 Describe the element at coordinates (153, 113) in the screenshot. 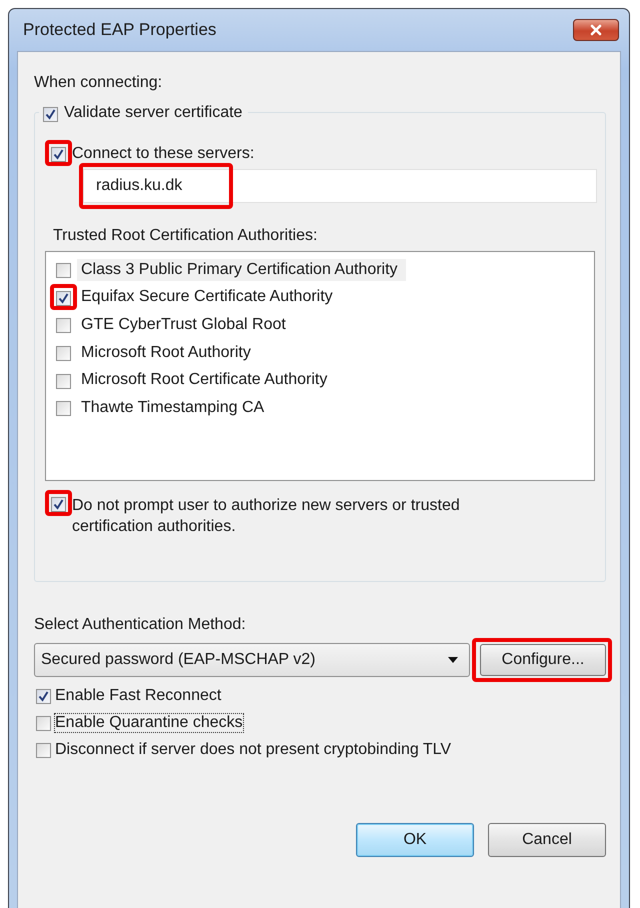

I see `checkbox-label: Validate server certificate` at that location.